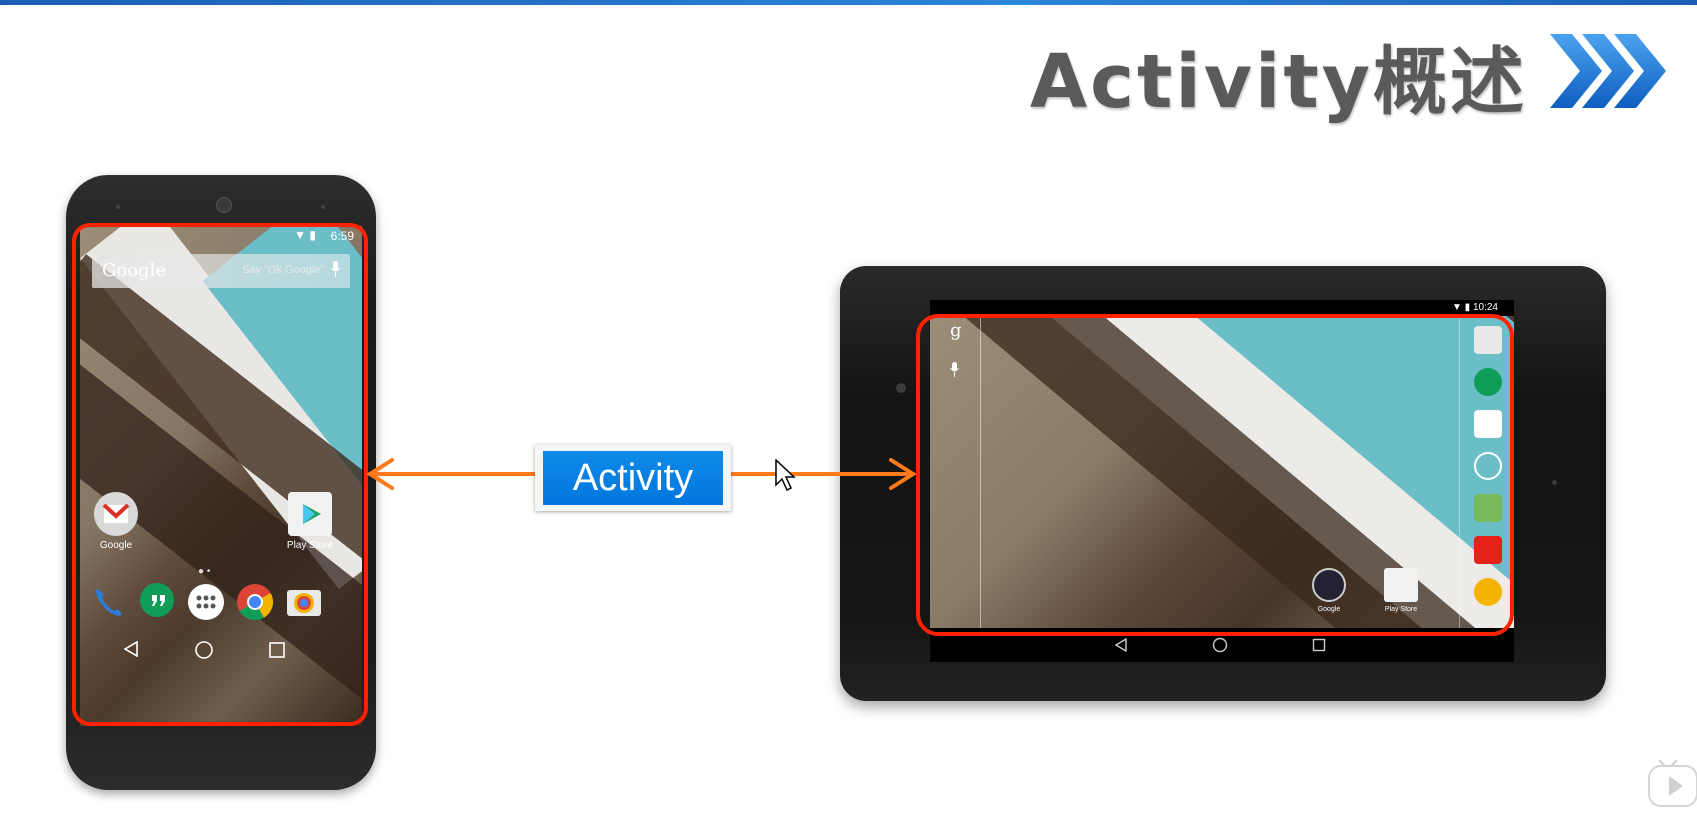 The image size is (1697, 825). I want to click on mouse-cursor-icon, so click(785, 475).